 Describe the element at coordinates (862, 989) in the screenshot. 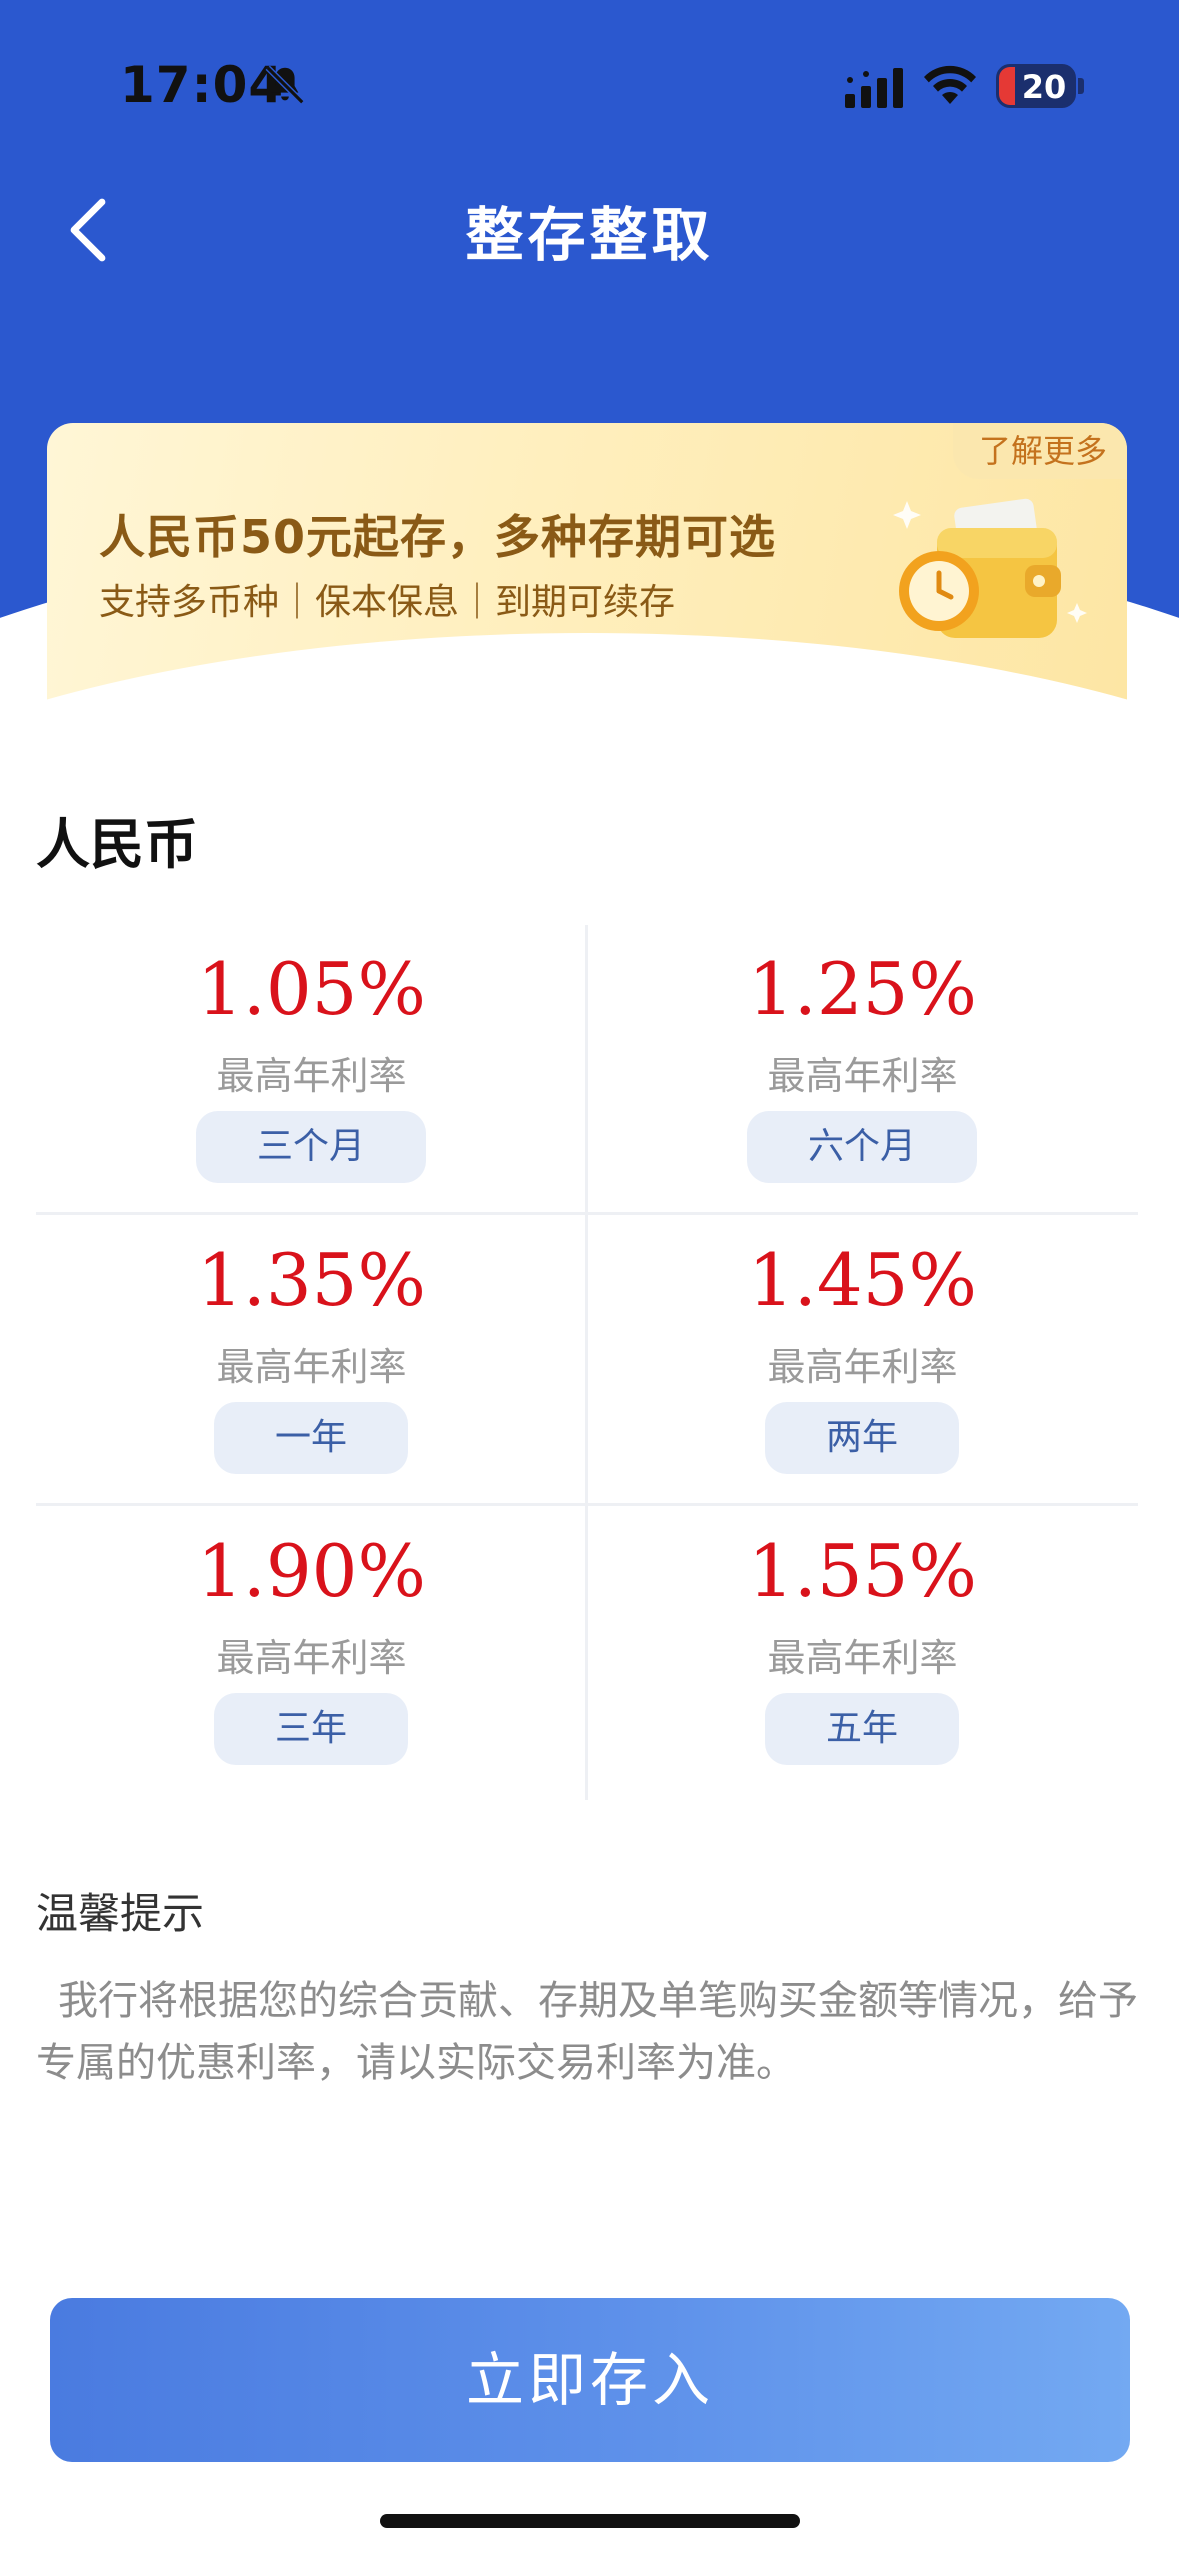

I see `rate-value: 1.25%` at that location.